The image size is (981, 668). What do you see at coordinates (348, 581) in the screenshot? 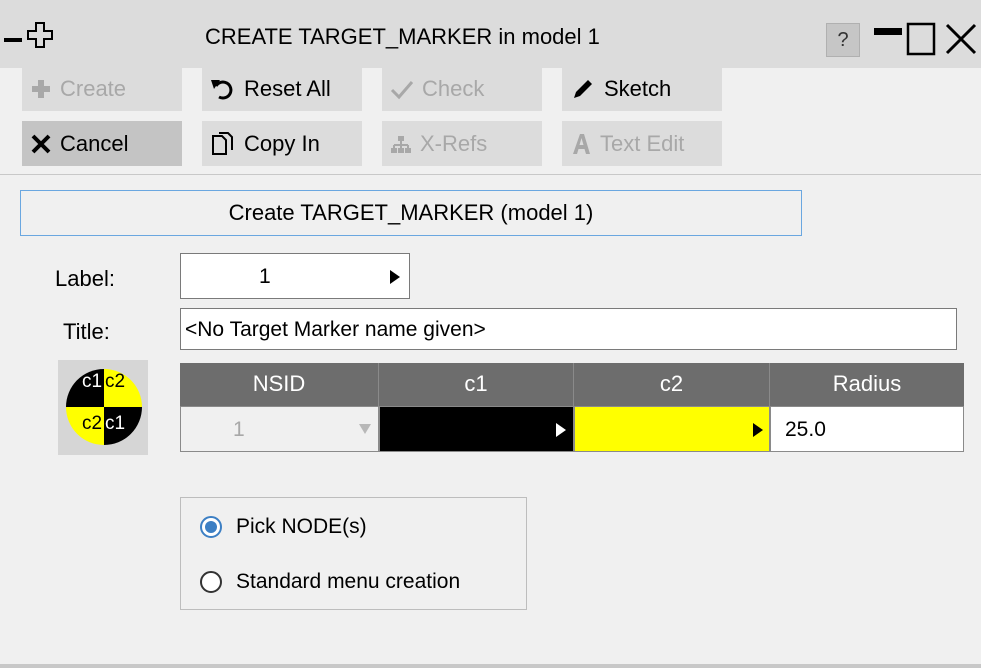
I see `standard-menu-label: Standard menu creation` at bounding box center [348, 581].